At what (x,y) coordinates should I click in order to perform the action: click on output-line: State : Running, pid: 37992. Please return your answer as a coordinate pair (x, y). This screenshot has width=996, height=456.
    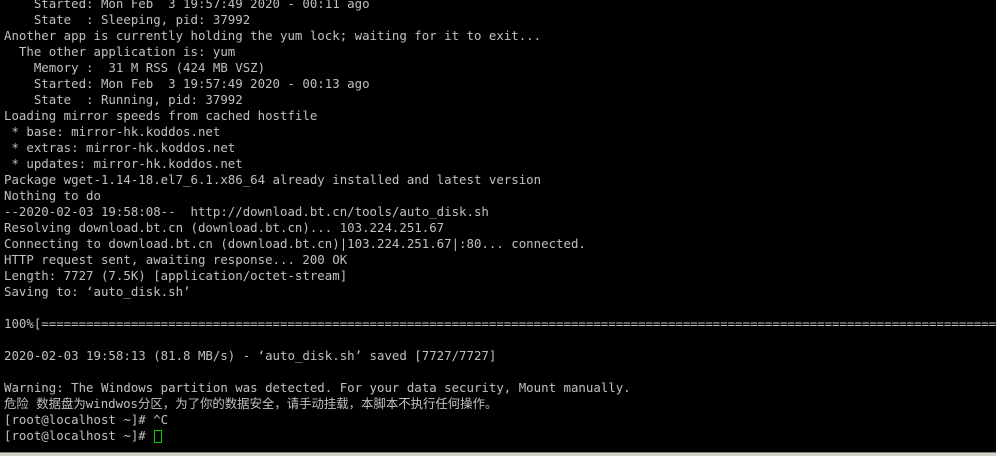
    Looking at the image, I should click on (123, 99).